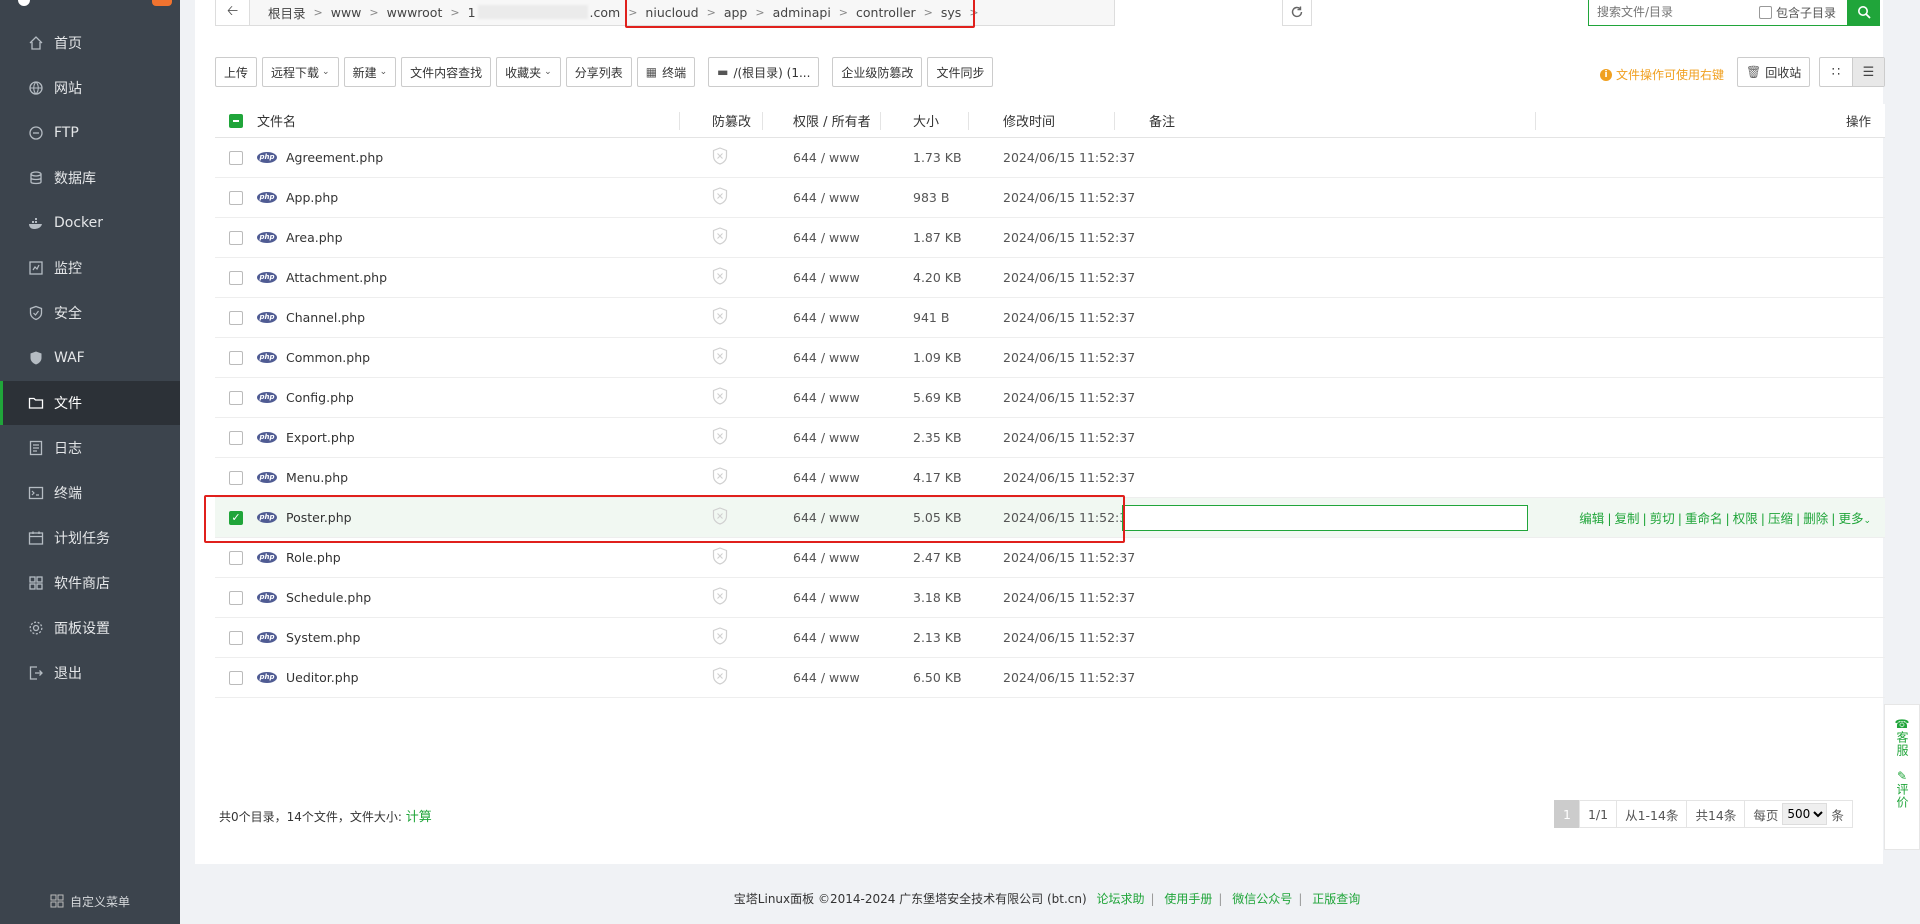  Describe the element at coordinates (323, 637) in the screenshot. I see `file-name: System.php` at that location.